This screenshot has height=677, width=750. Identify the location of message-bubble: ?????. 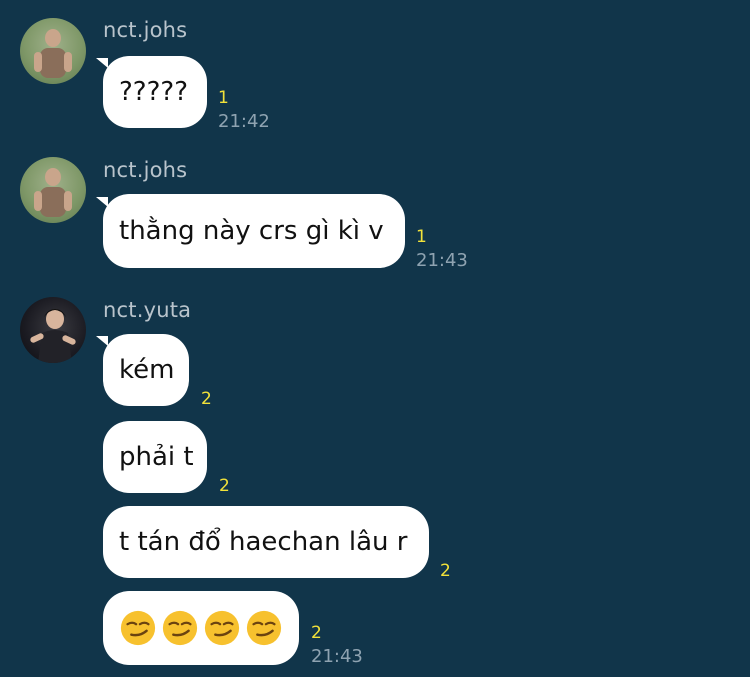
(155, 92).